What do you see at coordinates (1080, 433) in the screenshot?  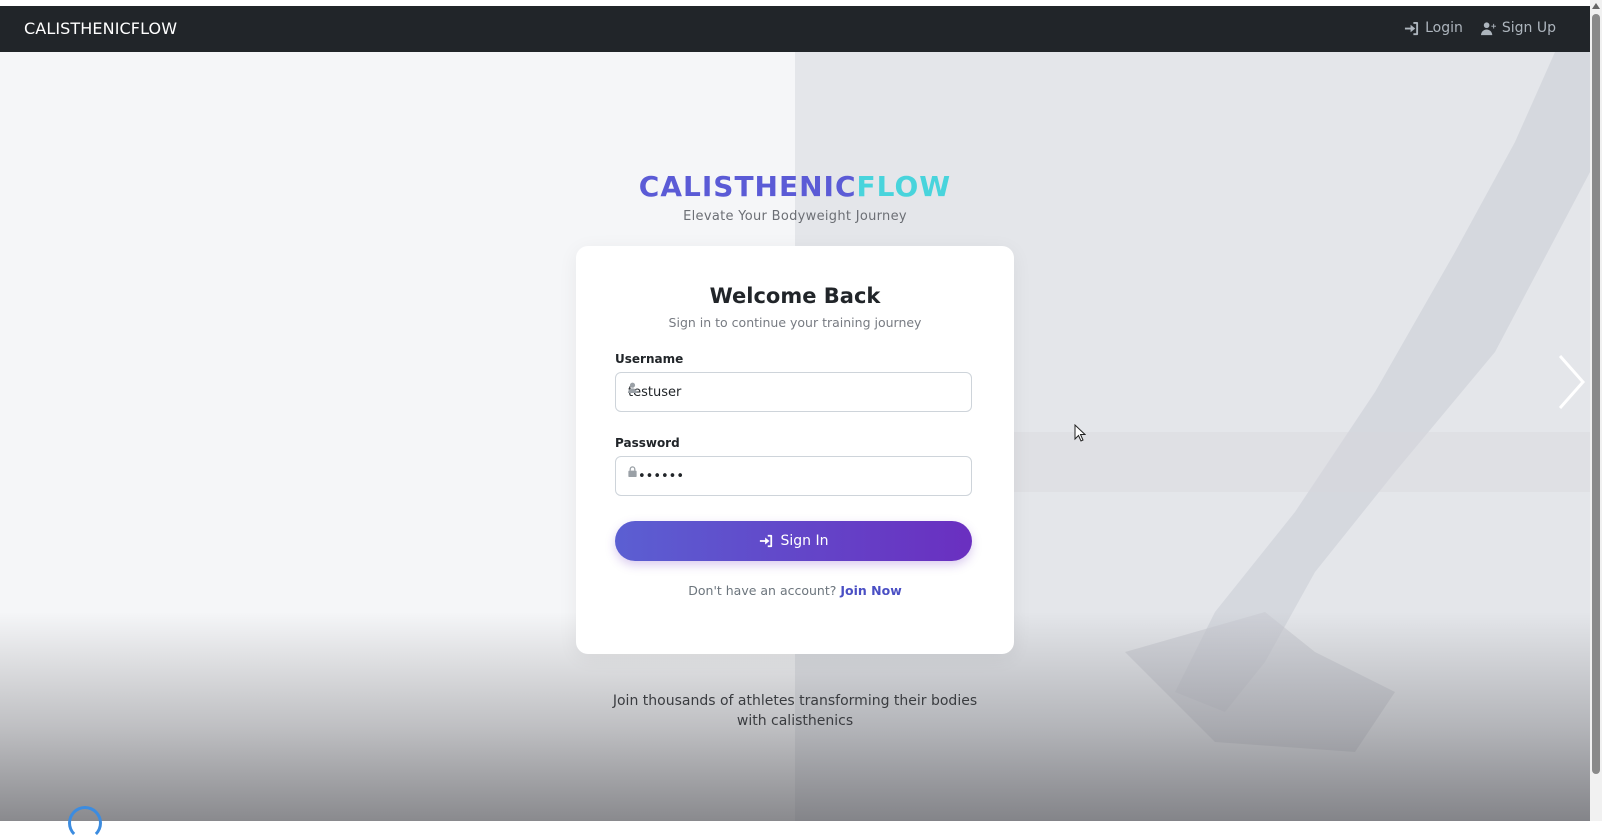 I see `mouse-cursor-icon` at bounding box center [1080, 433].